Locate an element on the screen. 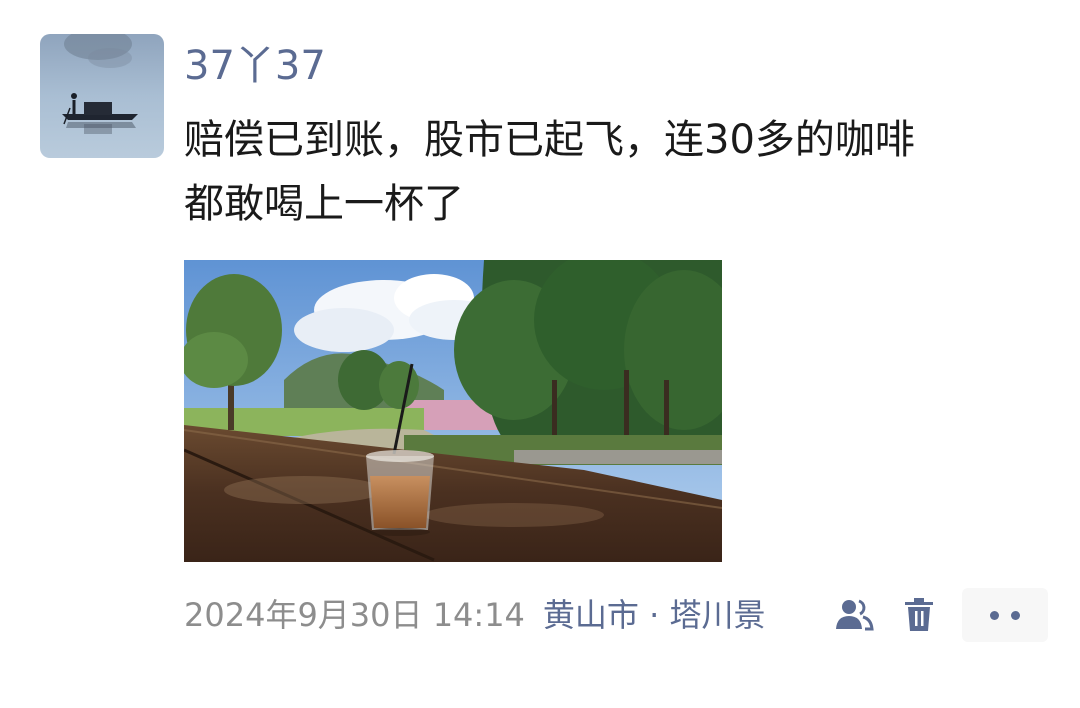 The image size is (1080, 708). post-timestamp: 2024年9月30日 14:14 is located at coordinates (354, 615).